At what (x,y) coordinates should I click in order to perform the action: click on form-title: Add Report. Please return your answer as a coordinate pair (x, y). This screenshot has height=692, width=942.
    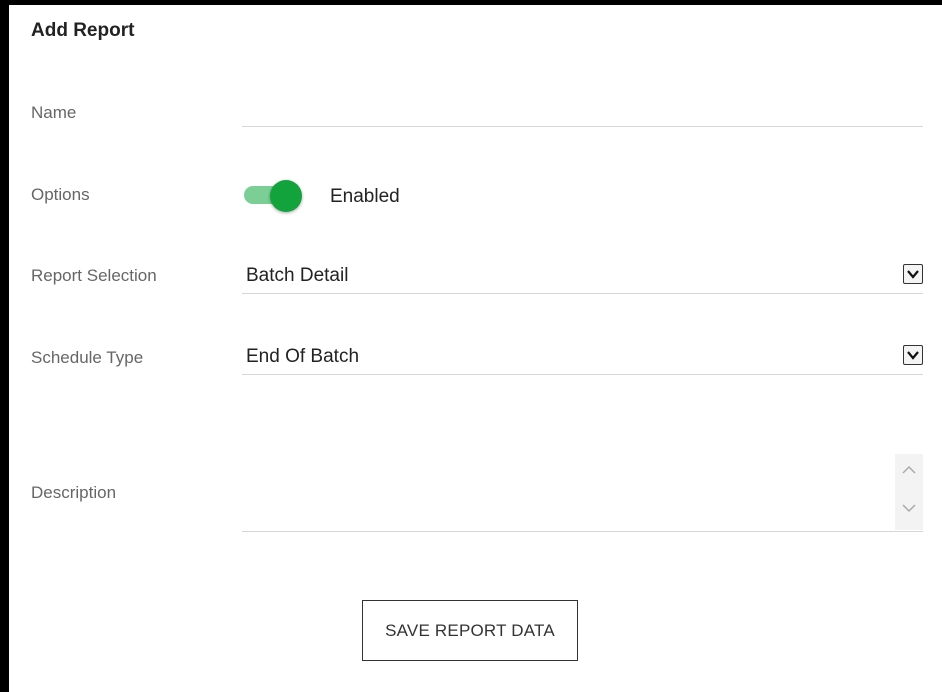
    Looking at the image, I should click on (83, 30).